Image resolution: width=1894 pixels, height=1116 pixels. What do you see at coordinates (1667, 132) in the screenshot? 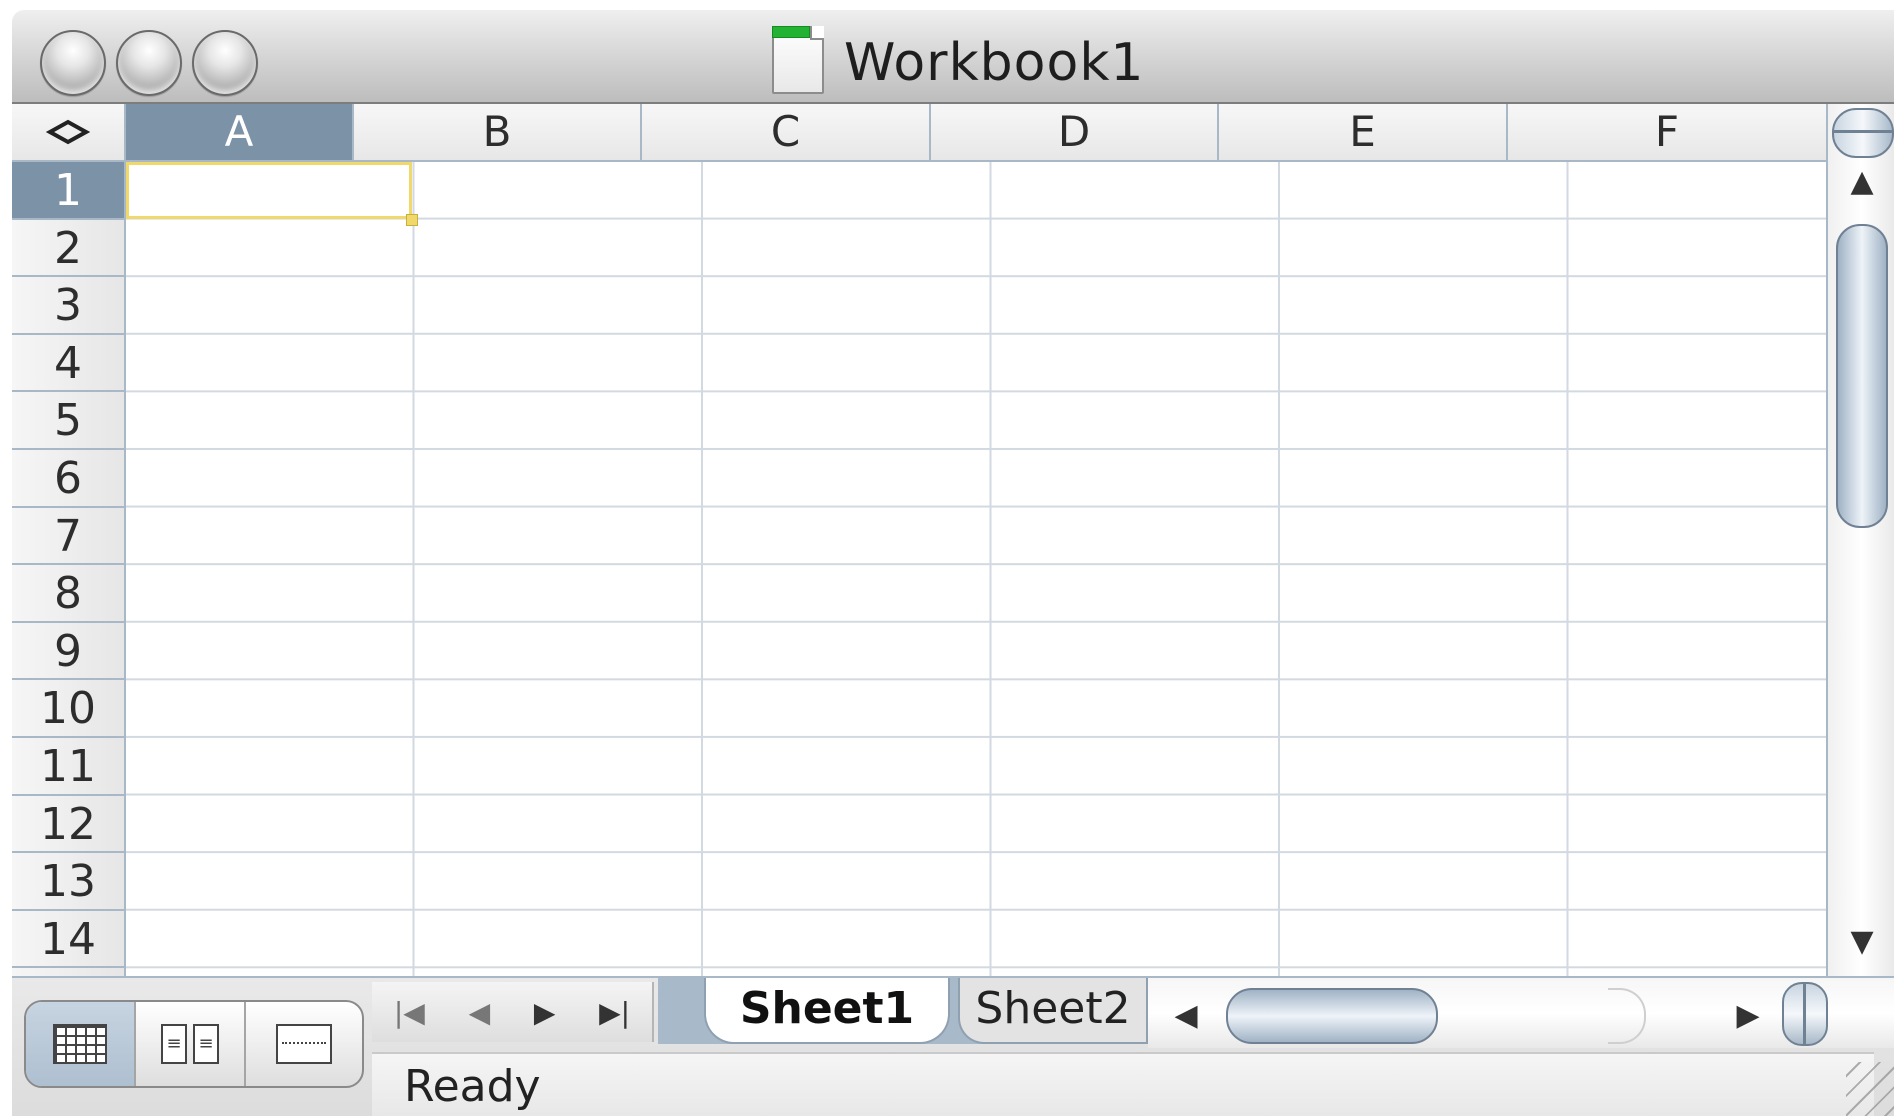
I see `column-header-f: F` at bounding box center [1667, 132].